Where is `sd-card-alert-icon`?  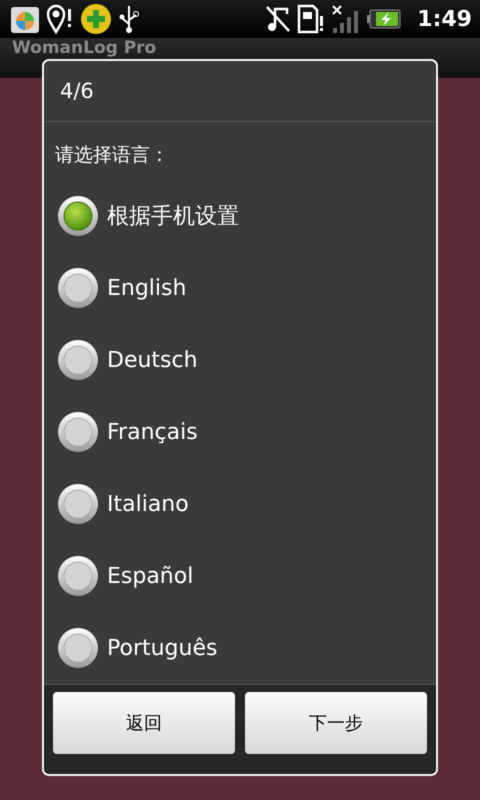 sd-card-alert-icon is located at coordinates (311, 19).